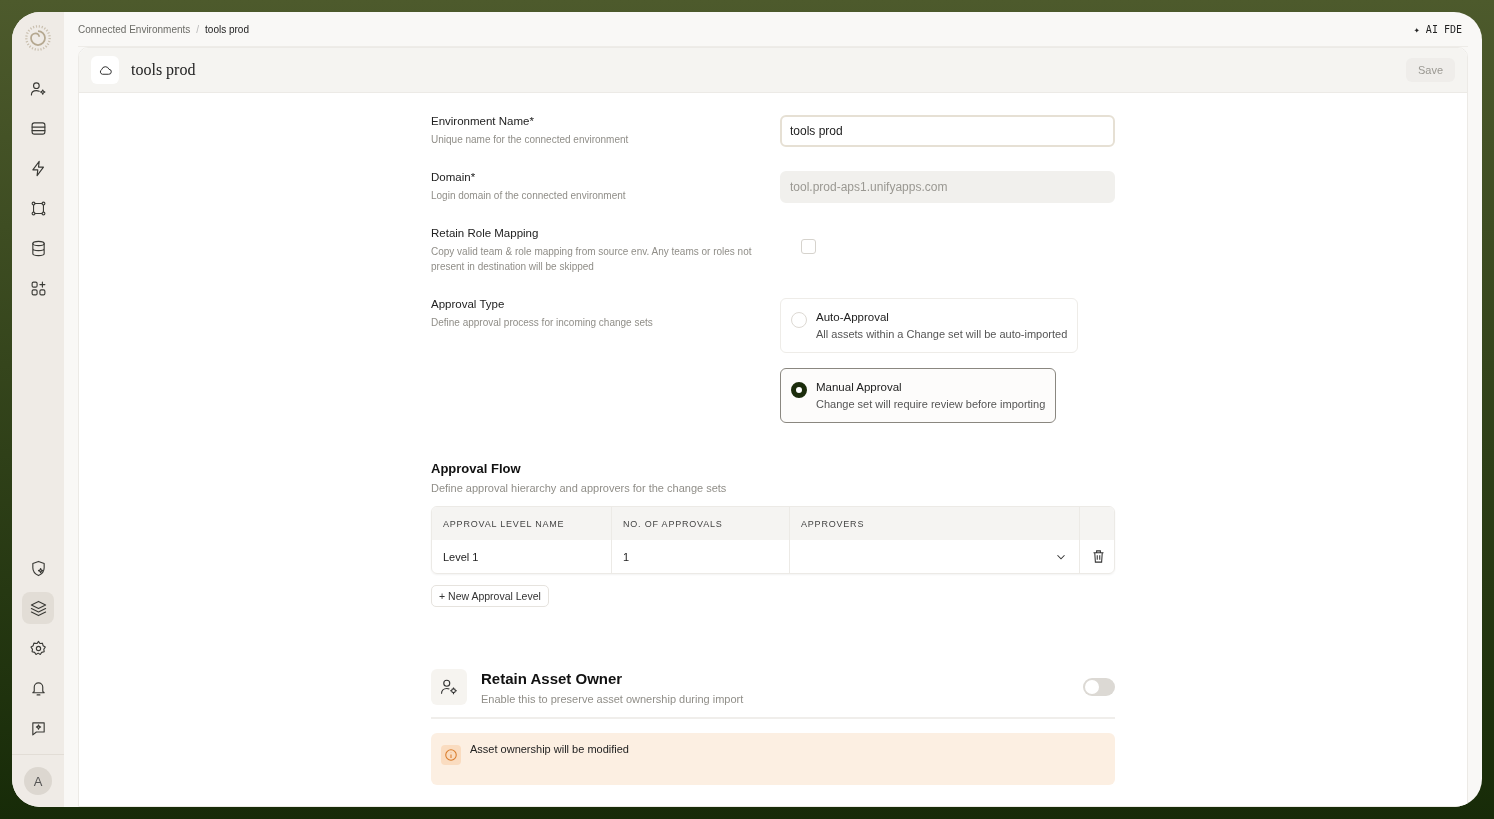 Image resolution: width=1494 pixels, height=819 pixels. What do you see at coordinates (476, 468) in the screenshot?
I see `section-title: Approval Flow` at bounding box center [476, 468].